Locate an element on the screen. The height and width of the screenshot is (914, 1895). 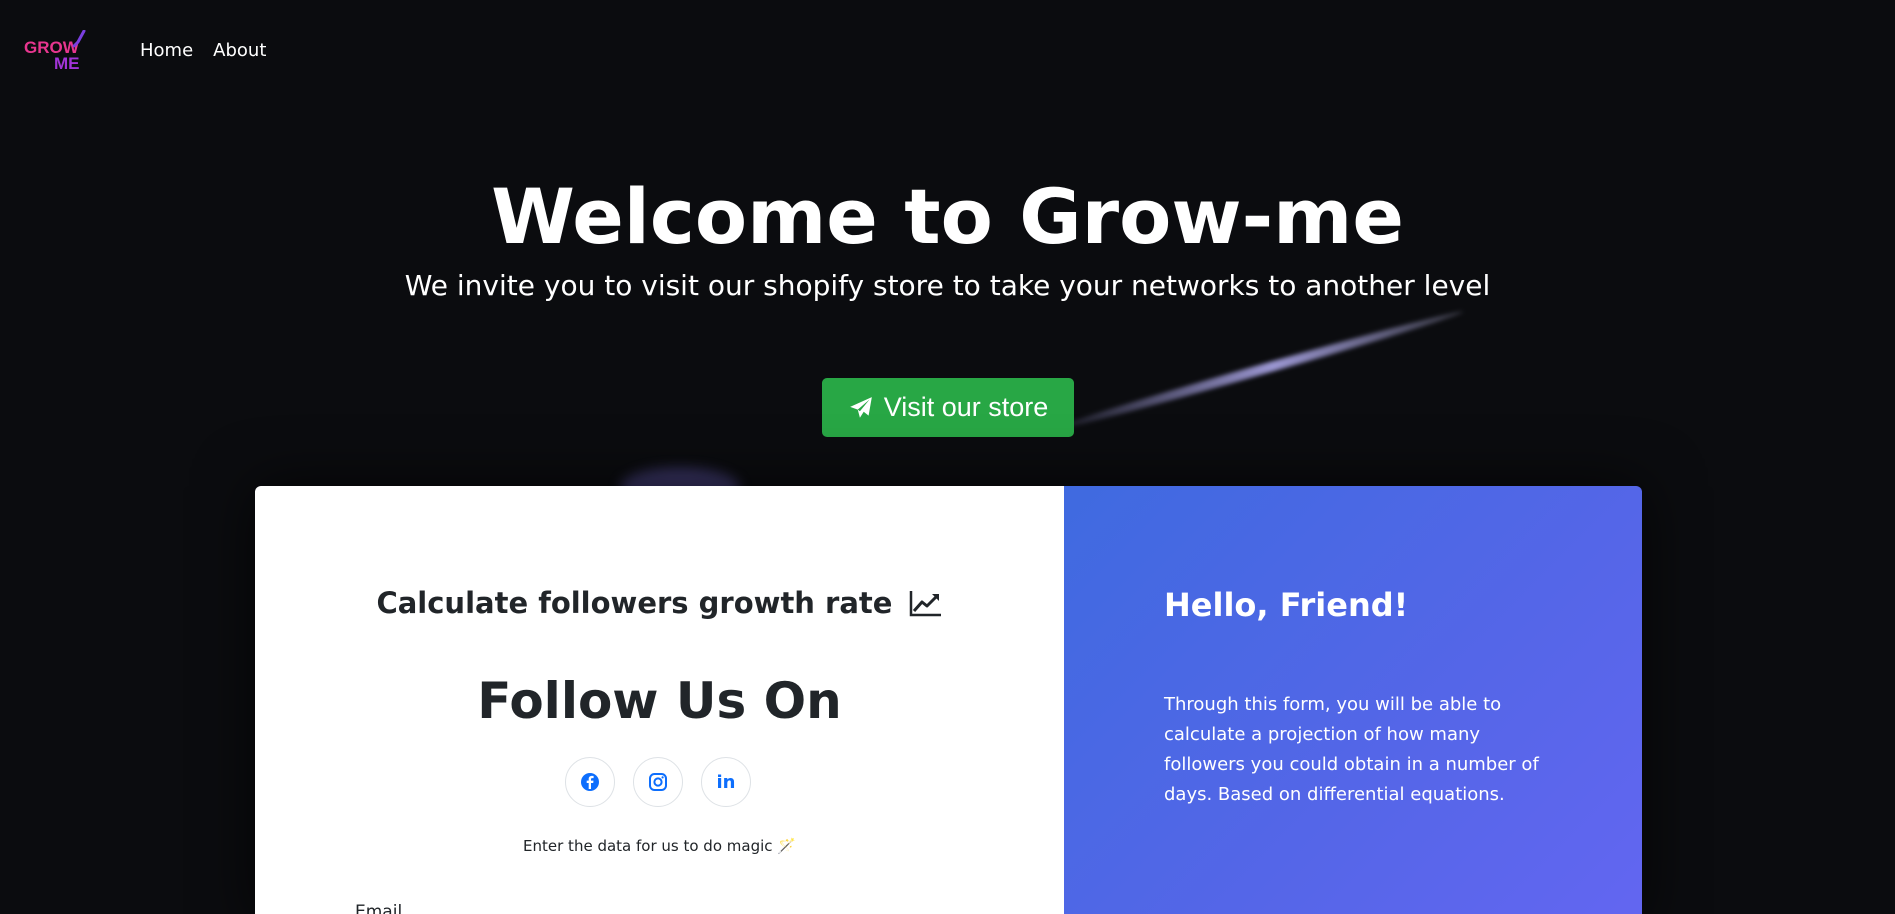
calculator-title: Calculate followers growth rate is located at coordinates (659, 605).